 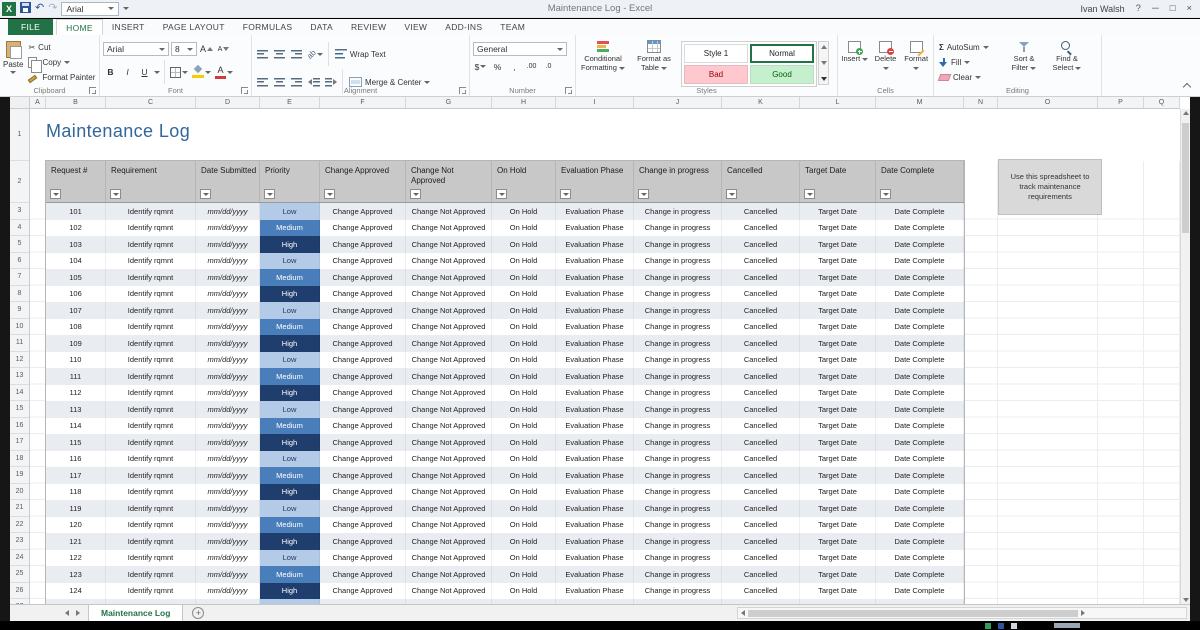 I want to click on priority-cell: Low, so click(x=290, y=260).